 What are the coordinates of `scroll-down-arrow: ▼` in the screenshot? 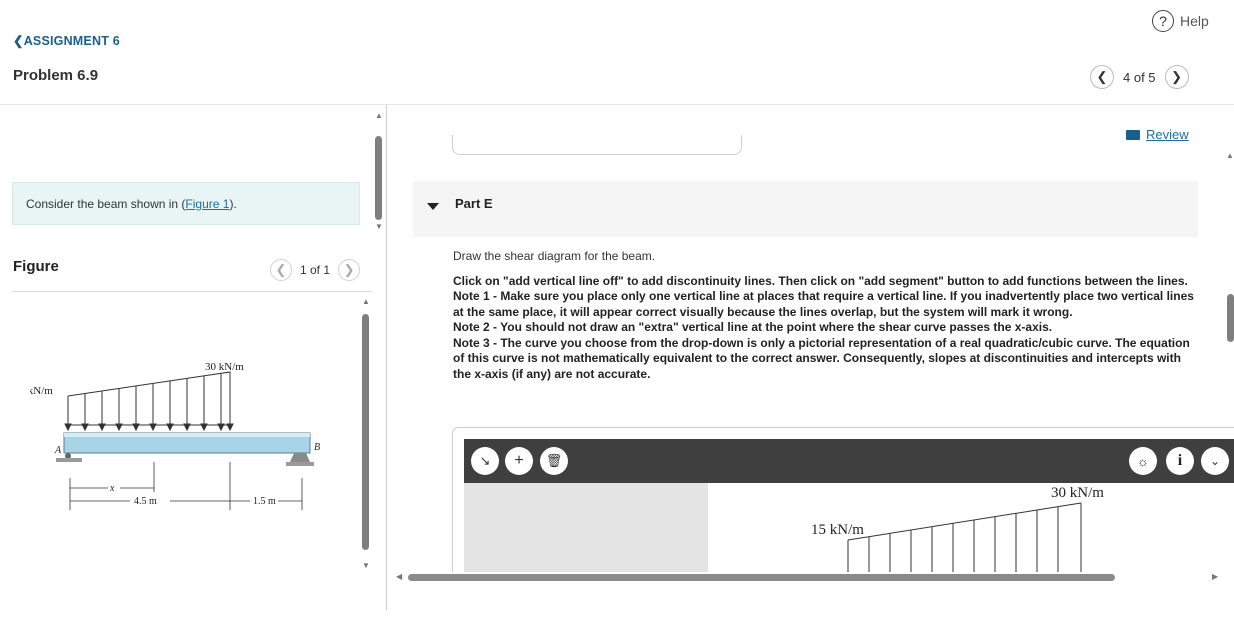 It's located at (379, 227).